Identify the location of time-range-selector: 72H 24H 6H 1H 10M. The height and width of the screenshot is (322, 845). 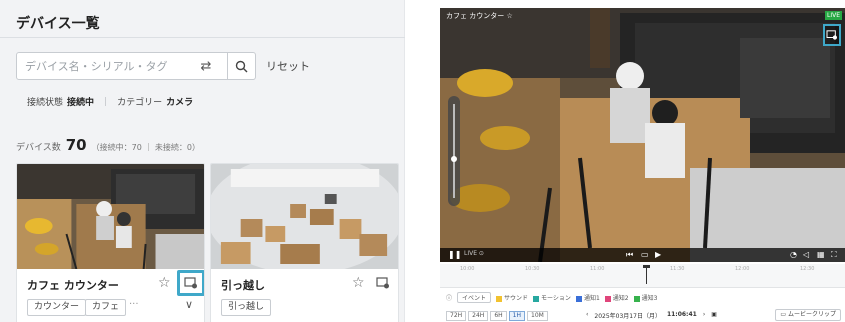
(498, 316).